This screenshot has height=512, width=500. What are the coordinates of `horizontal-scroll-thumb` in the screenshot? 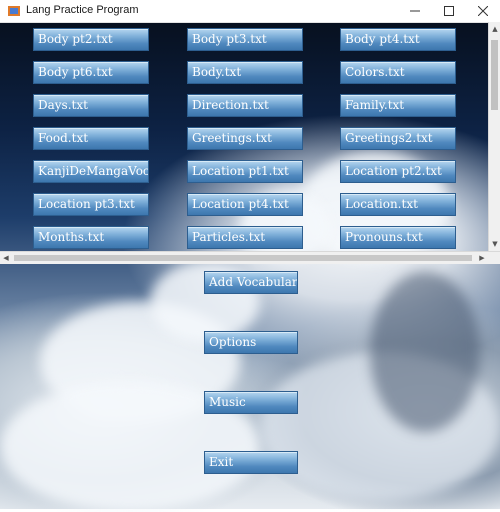 It's located at (243, 258).